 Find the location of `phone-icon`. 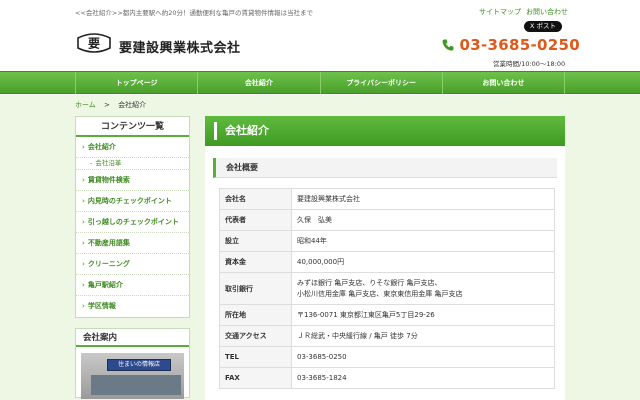

phone-icon is located at coordinates (448, 45).